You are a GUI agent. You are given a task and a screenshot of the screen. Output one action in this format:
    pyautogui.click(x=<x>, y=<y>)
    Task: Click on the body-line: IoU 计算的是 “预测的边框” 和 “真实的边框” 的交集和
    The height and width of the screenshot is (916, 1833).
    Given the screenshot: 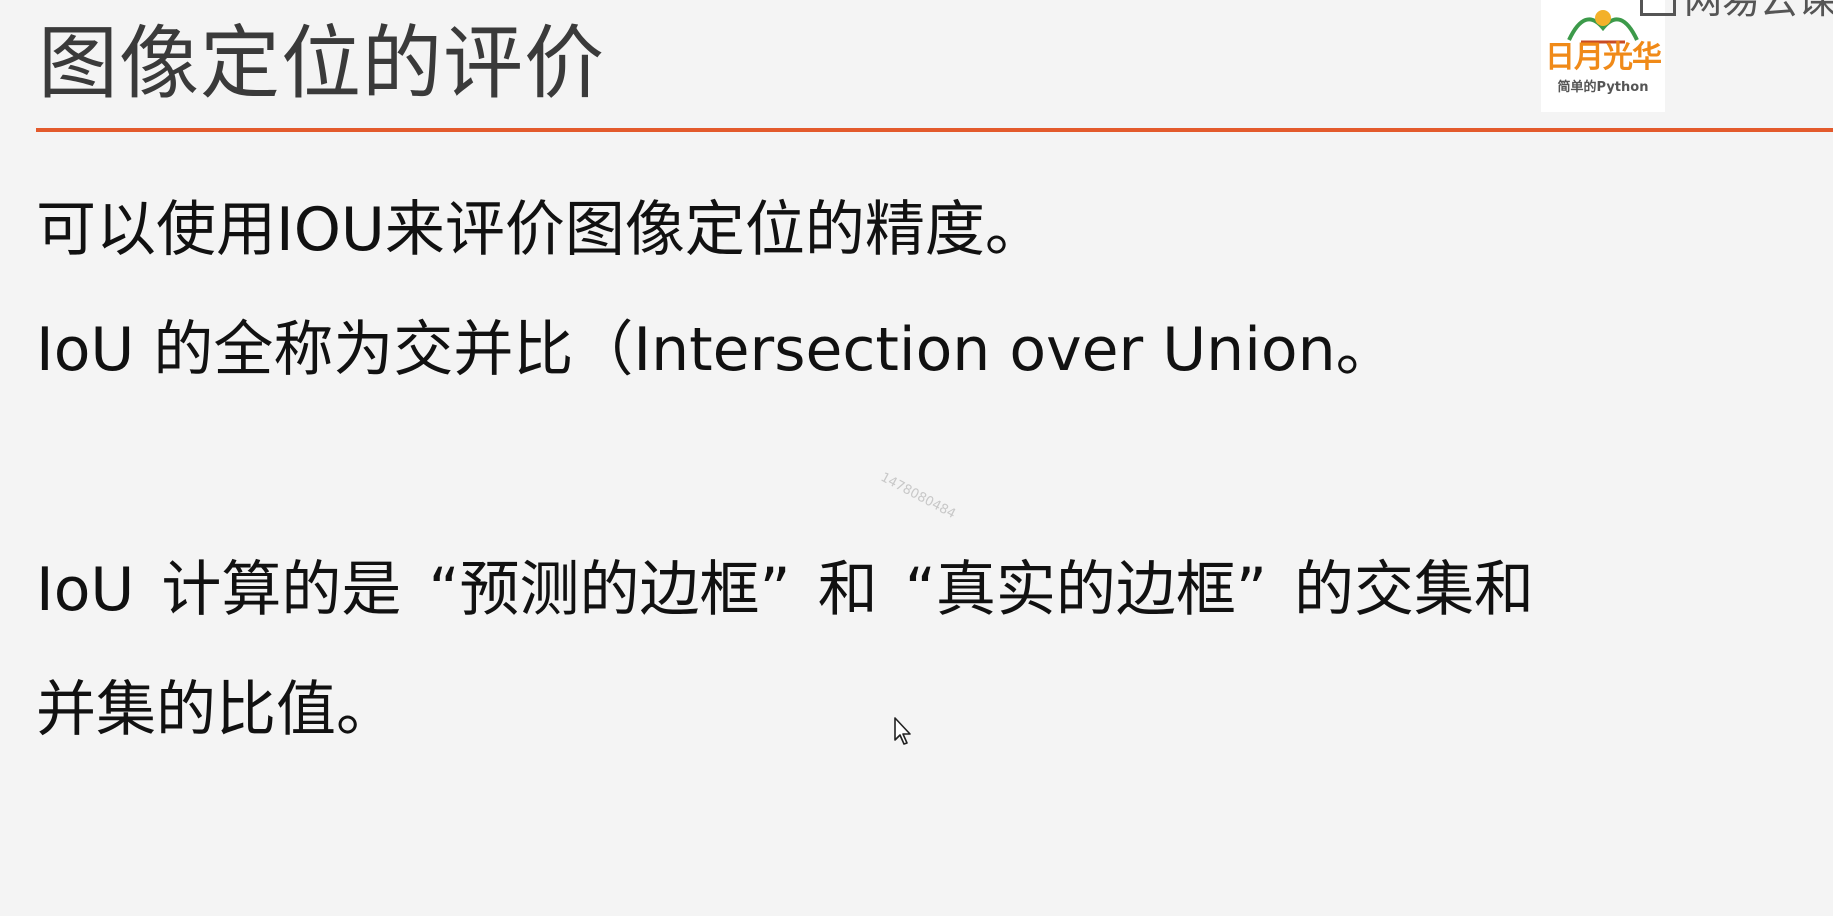 What is the action you would take?
    pyautogui.click(x=785, y=590)
    